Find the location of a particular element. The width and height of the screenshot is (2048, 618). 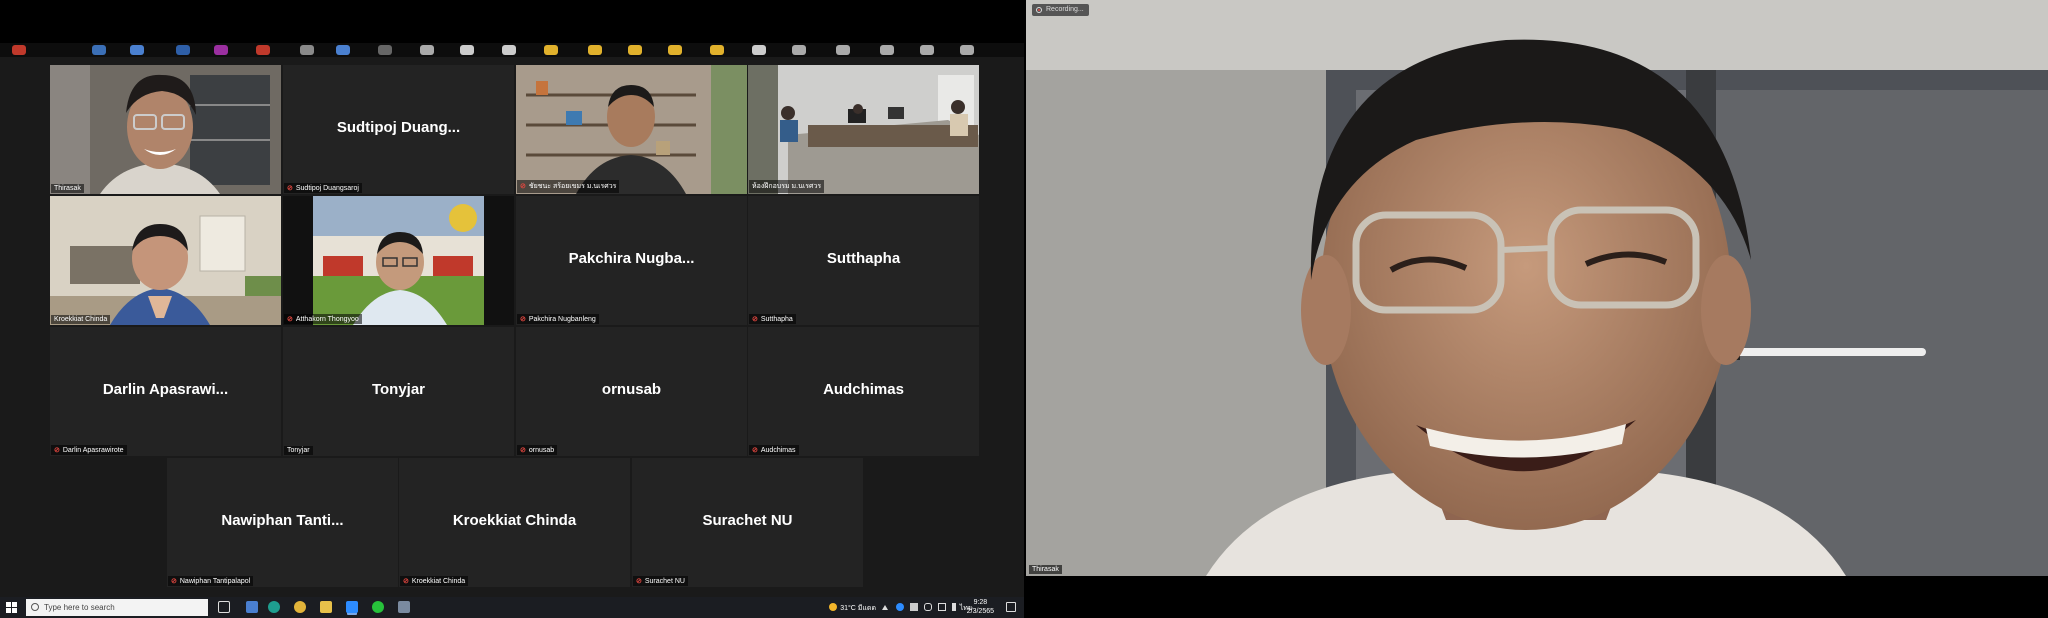

windows-start-icon is located at coordinates (11, 607).